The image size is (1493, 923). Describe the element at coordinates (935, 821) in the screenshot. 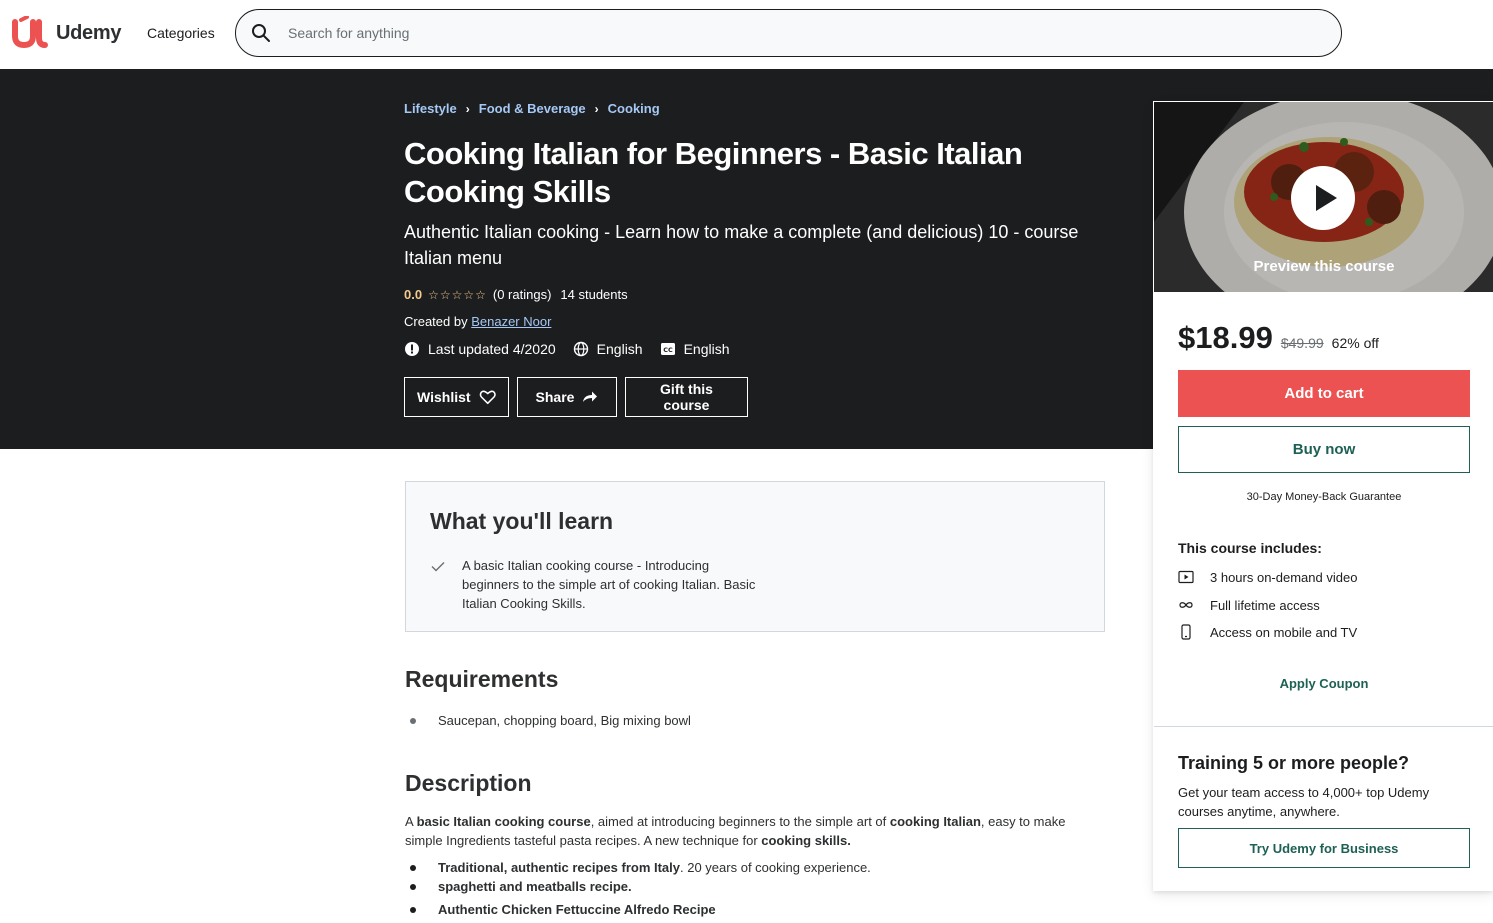

I see `desc-bold-text: cooking Italian` at that location.